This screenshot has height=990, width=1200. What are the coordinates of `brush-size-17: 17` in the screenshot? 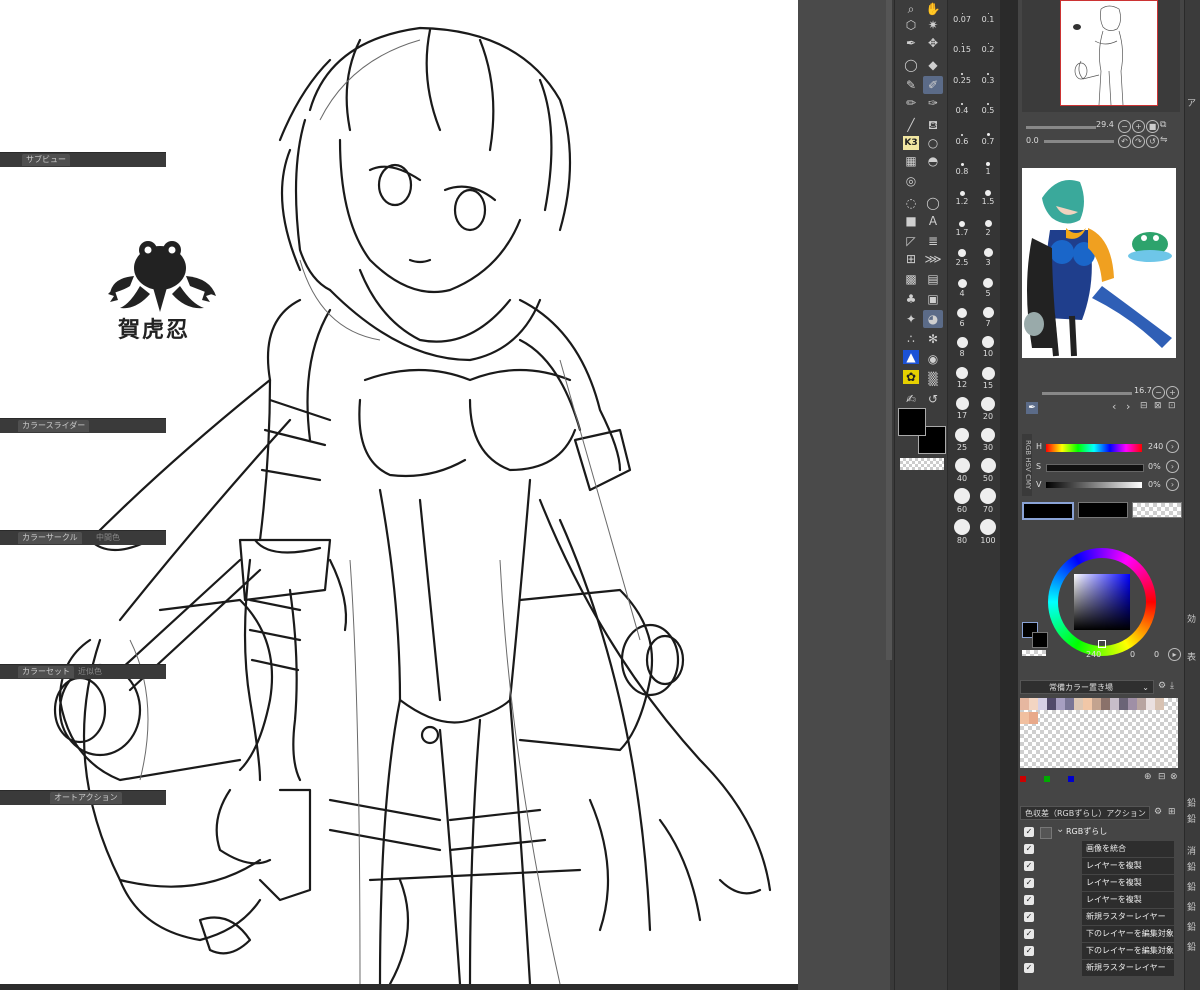 It's located at (962, 410).